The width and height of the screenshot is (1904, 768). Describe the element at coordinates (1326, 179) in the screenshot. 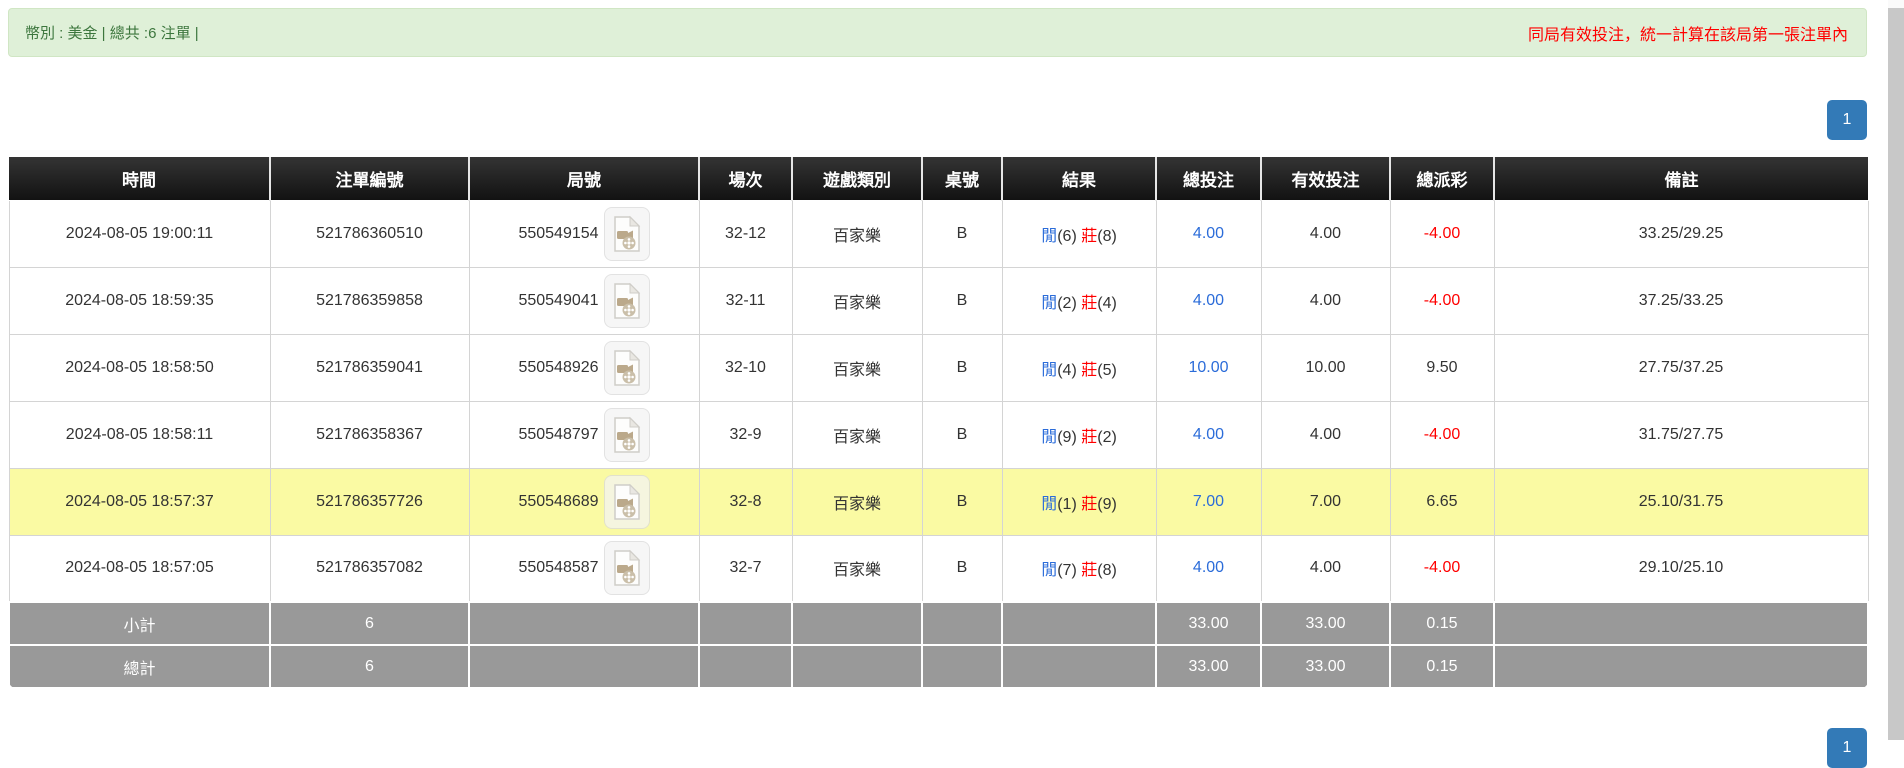

I see `column-header-valid-bet: 有效投注` at that location.